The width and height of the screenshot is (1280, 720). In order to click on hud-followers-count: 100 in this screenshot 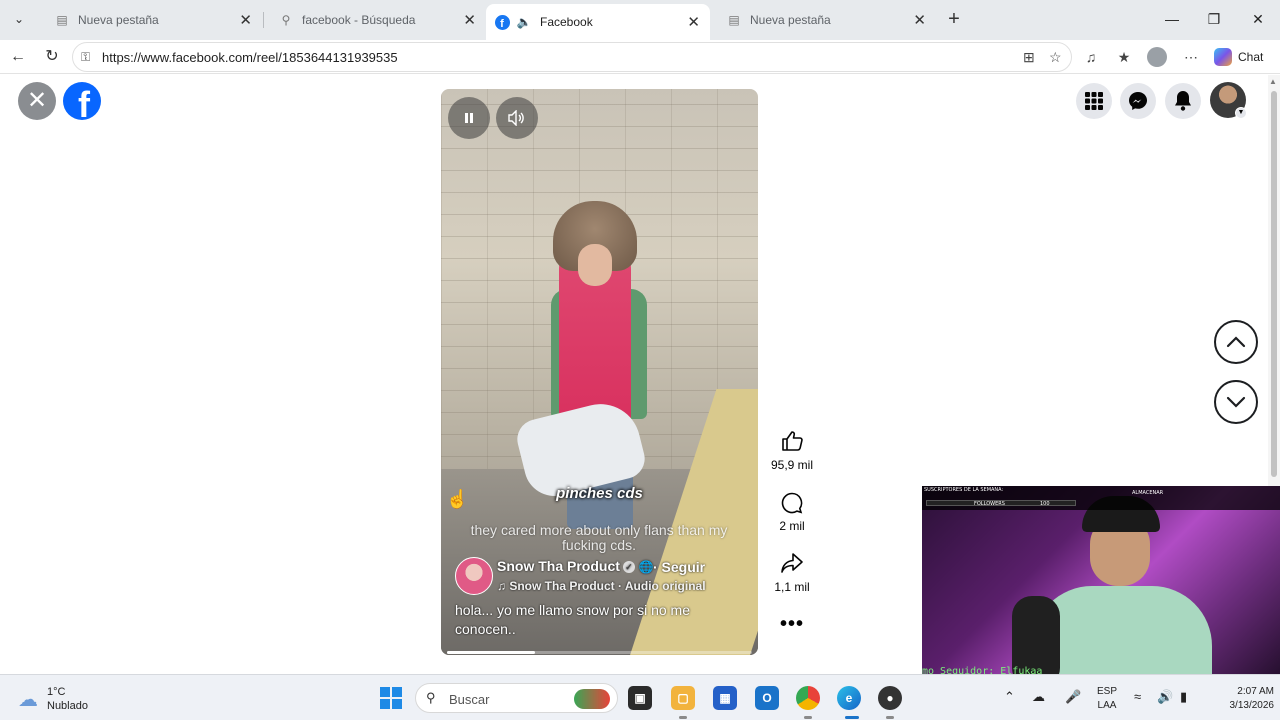, I will do `click(1045, 504)`.